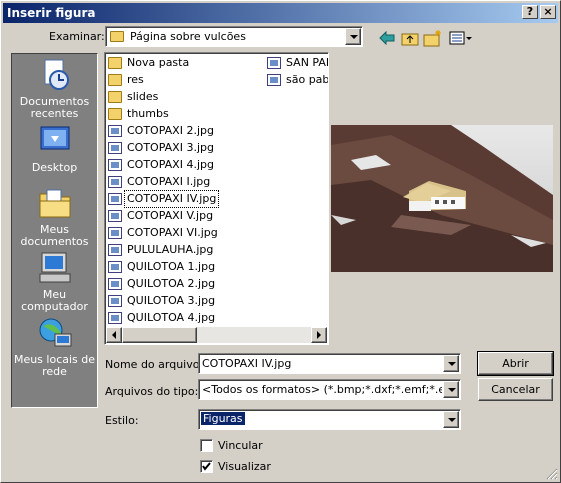 Image resolution: width=561 pixels, height=483 pixels. Describe the element at coordinates (188, 36) in the screenshot. I see `look-in-value: Página sobre vulcões` at that location.